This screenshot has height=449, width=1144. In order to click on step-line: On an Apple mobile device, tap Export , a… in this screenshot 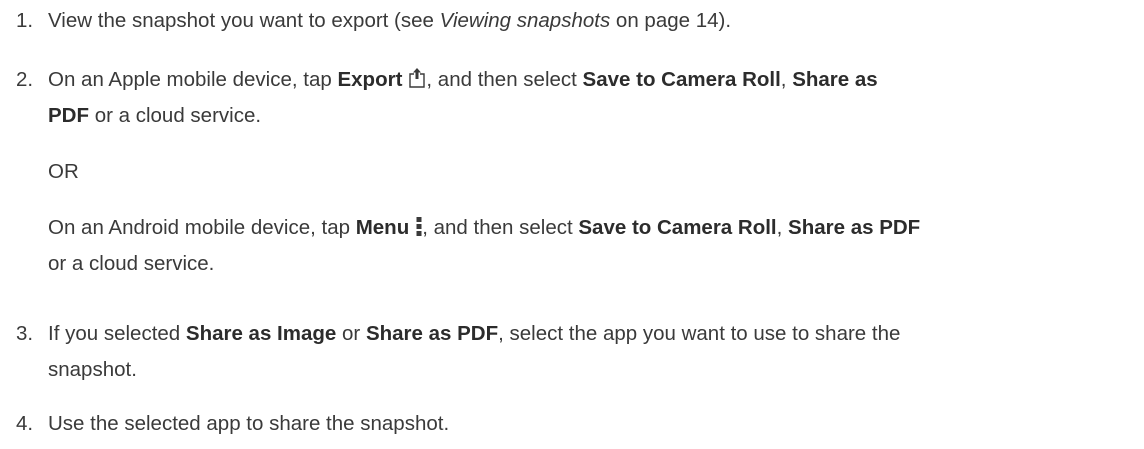, I will do `click(588, 80)`.